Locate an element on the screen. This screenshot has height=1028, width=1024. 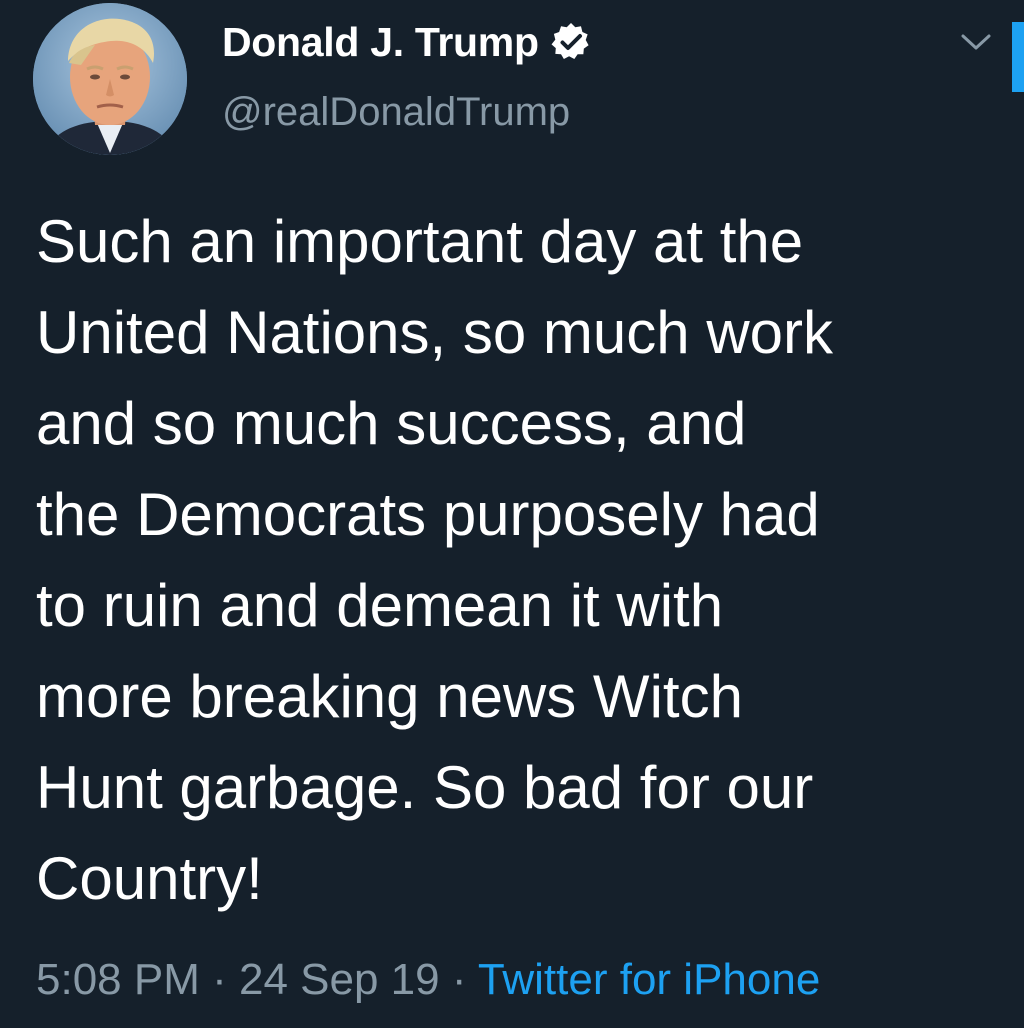
tweet-text-line: United Nations, so much work is located at coordinates (434, 332).